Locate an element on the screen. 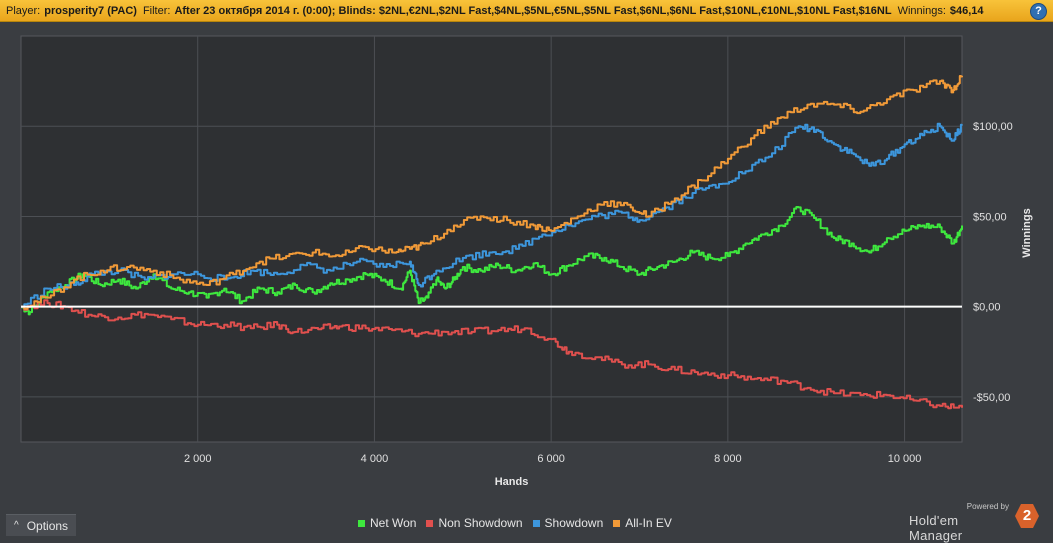  question-icon: ? is located at coordinates (1038, 11).